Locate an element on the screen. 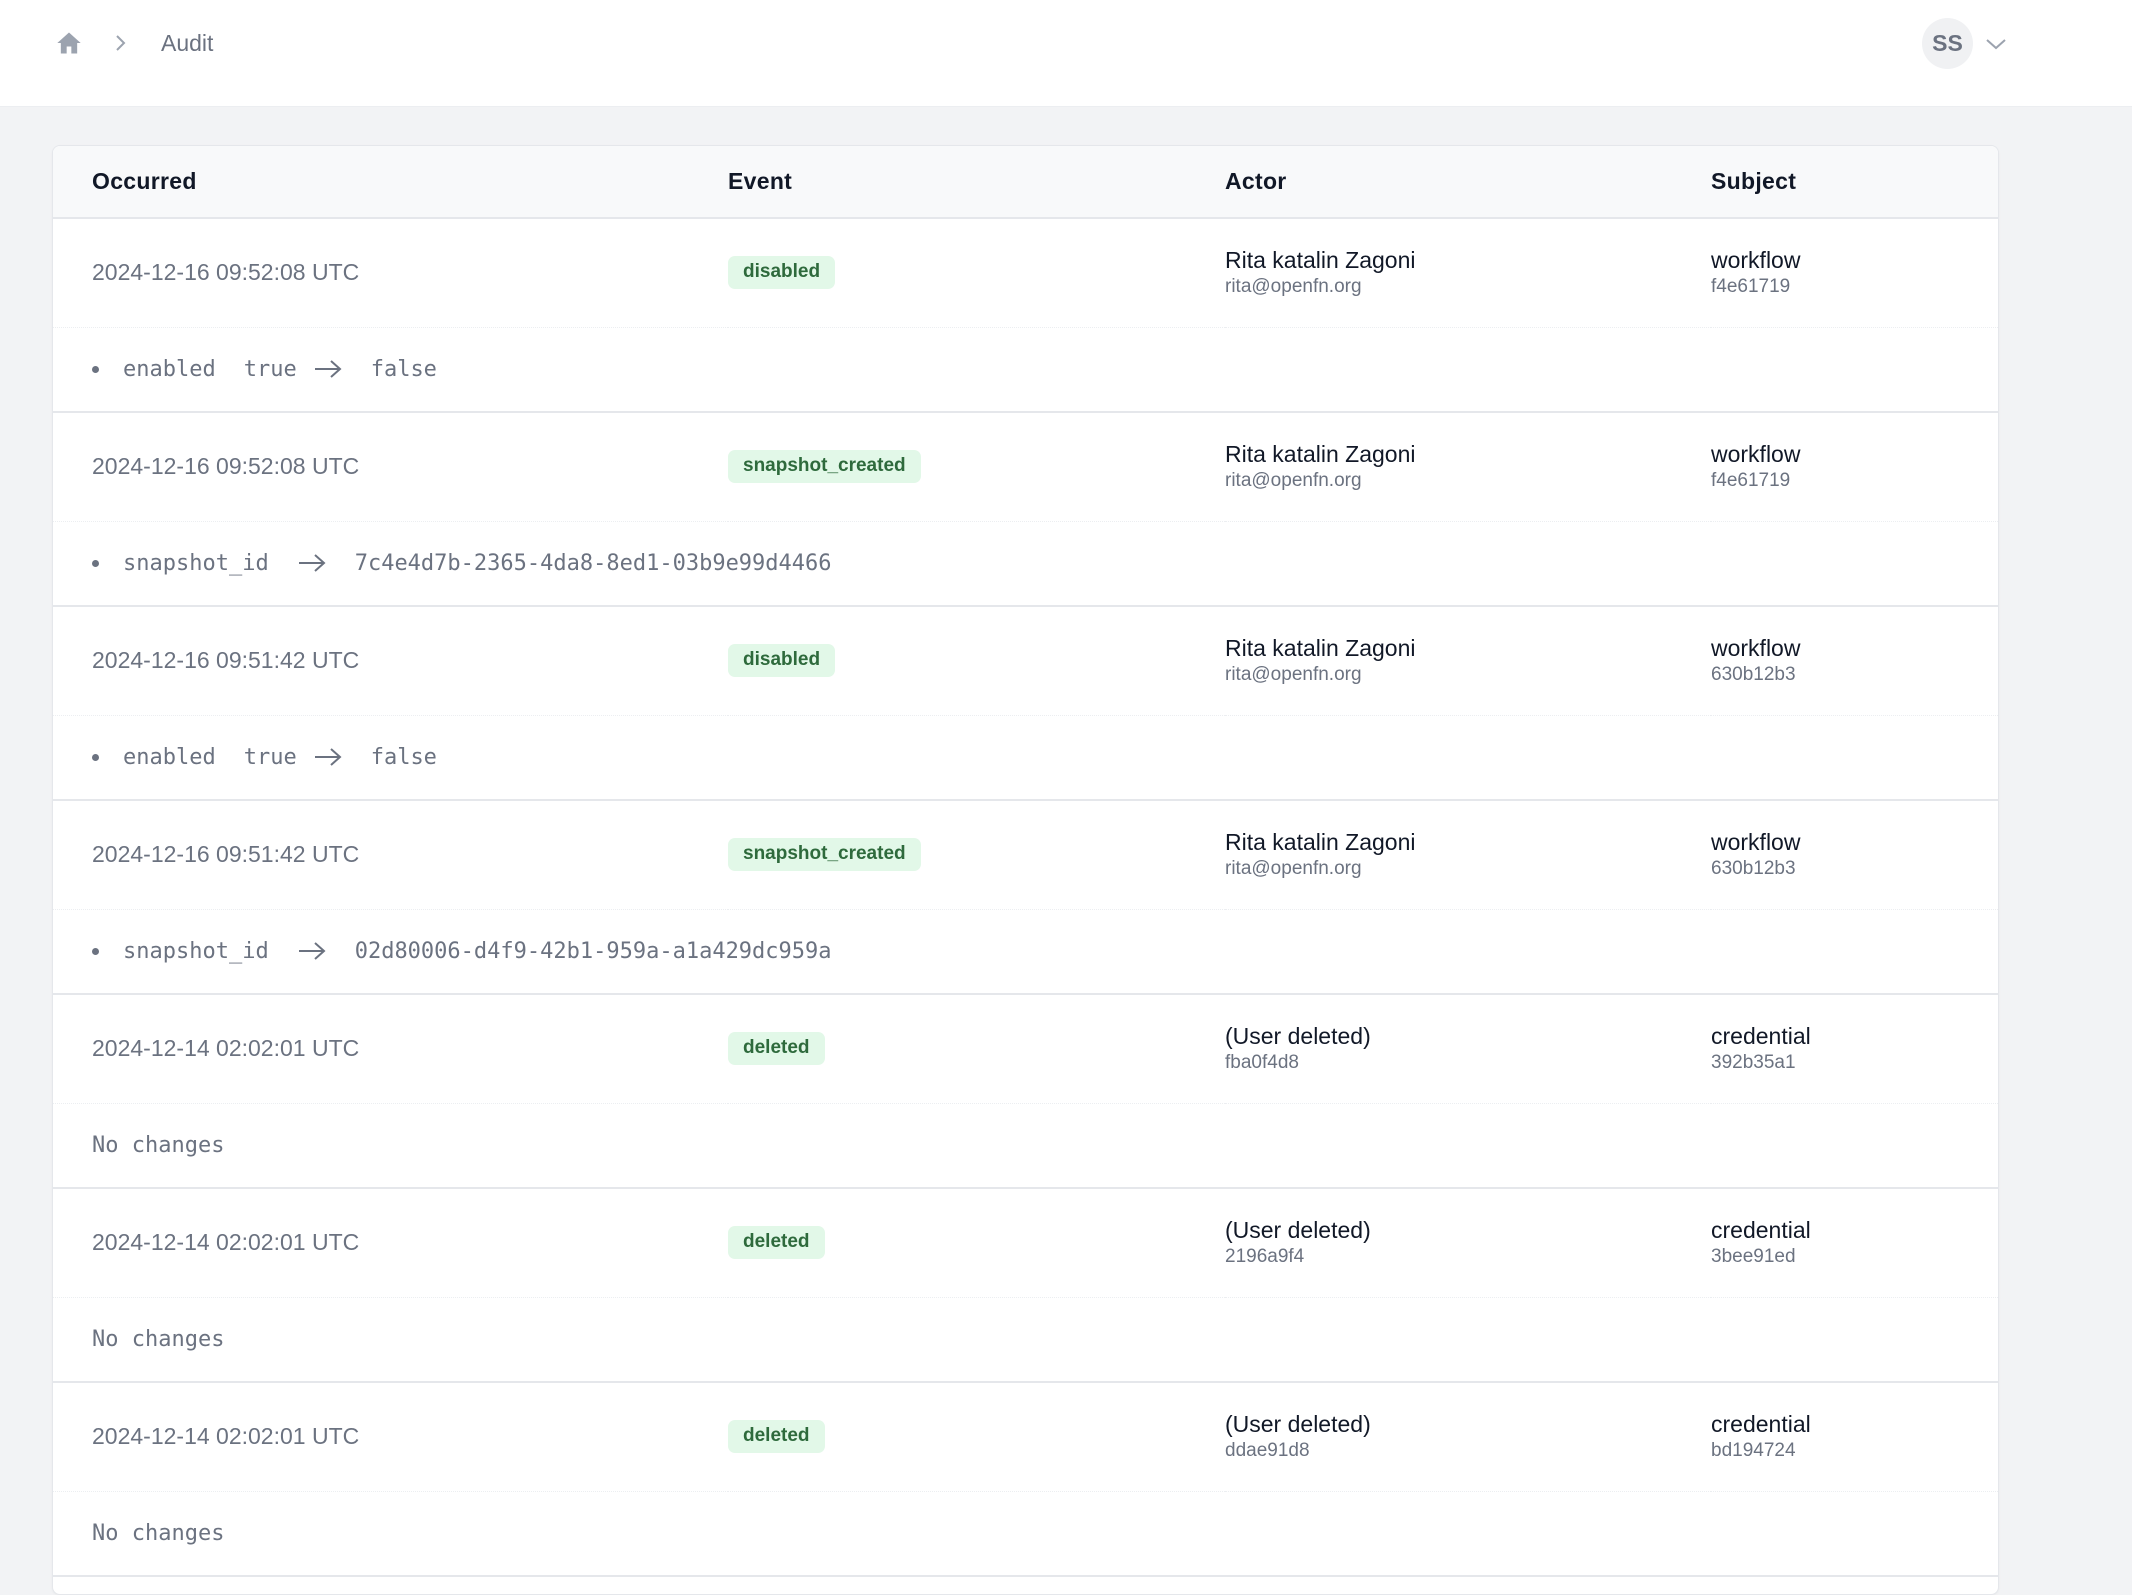 This screenshot has width=2132, height=1595. change-after: 02d80006-d4f9-42b1-959a-a1a429dc959a is located at coordinates (593, 951).